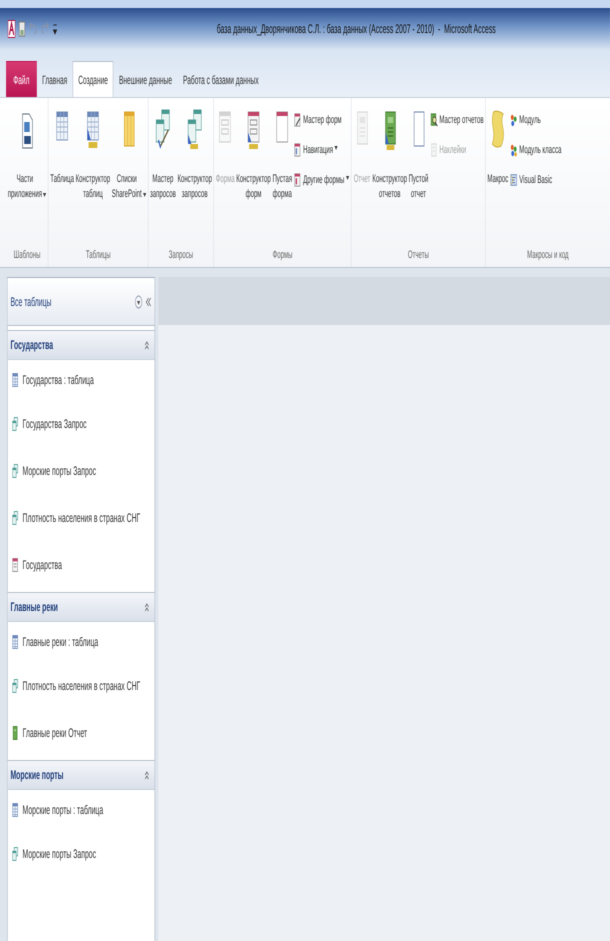 The image size is (610, 941). What do you see at coordinates (535, 120) in the screenshot?
I see `ribbon-button: Модуль` at bounding box center [535, 120].